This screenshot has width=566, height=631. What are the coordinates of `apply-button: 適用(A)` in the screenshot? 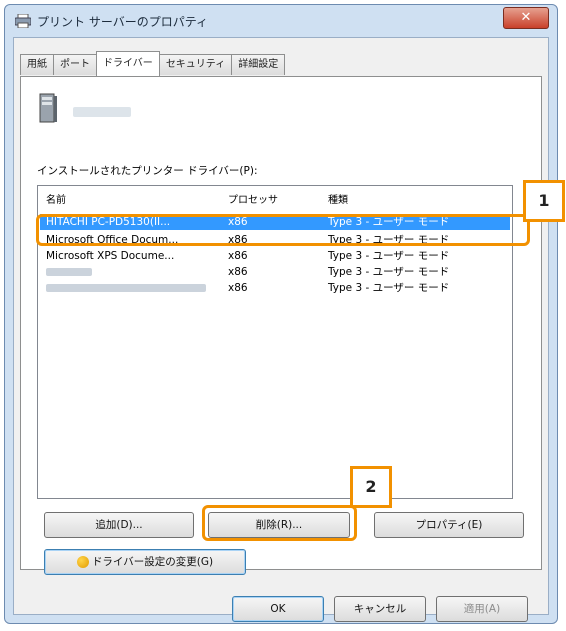 It's located at (482, 609).